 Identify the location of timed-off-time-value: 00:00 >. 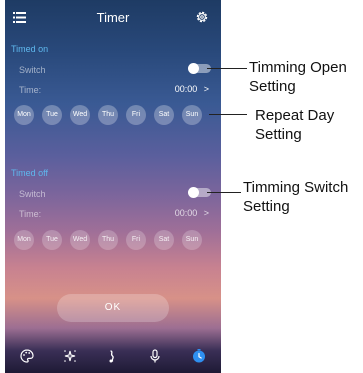
(192, 213).